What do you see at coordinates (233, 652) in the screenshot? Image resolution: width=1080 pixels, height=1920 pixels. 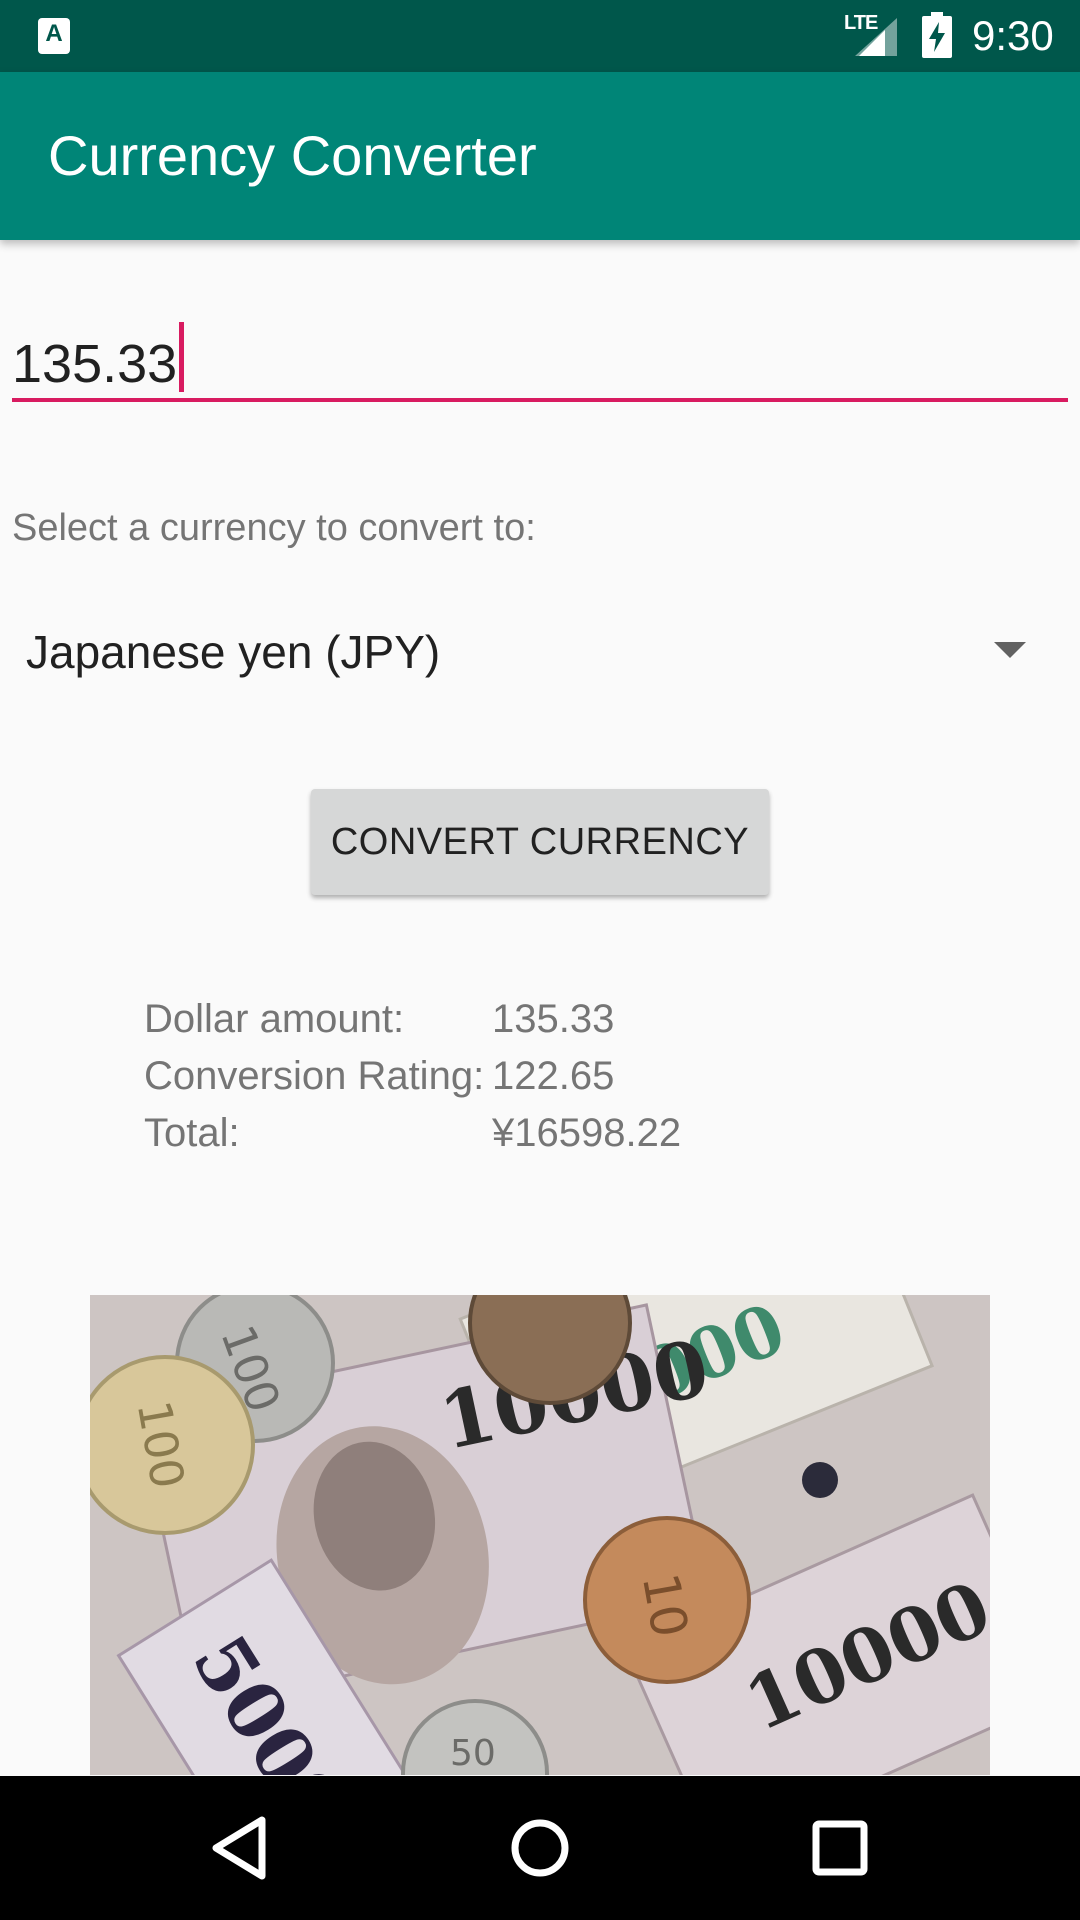 I see `currency-spinner-selected: Japanese yen (JPY)` at bounding box center [233, 652].